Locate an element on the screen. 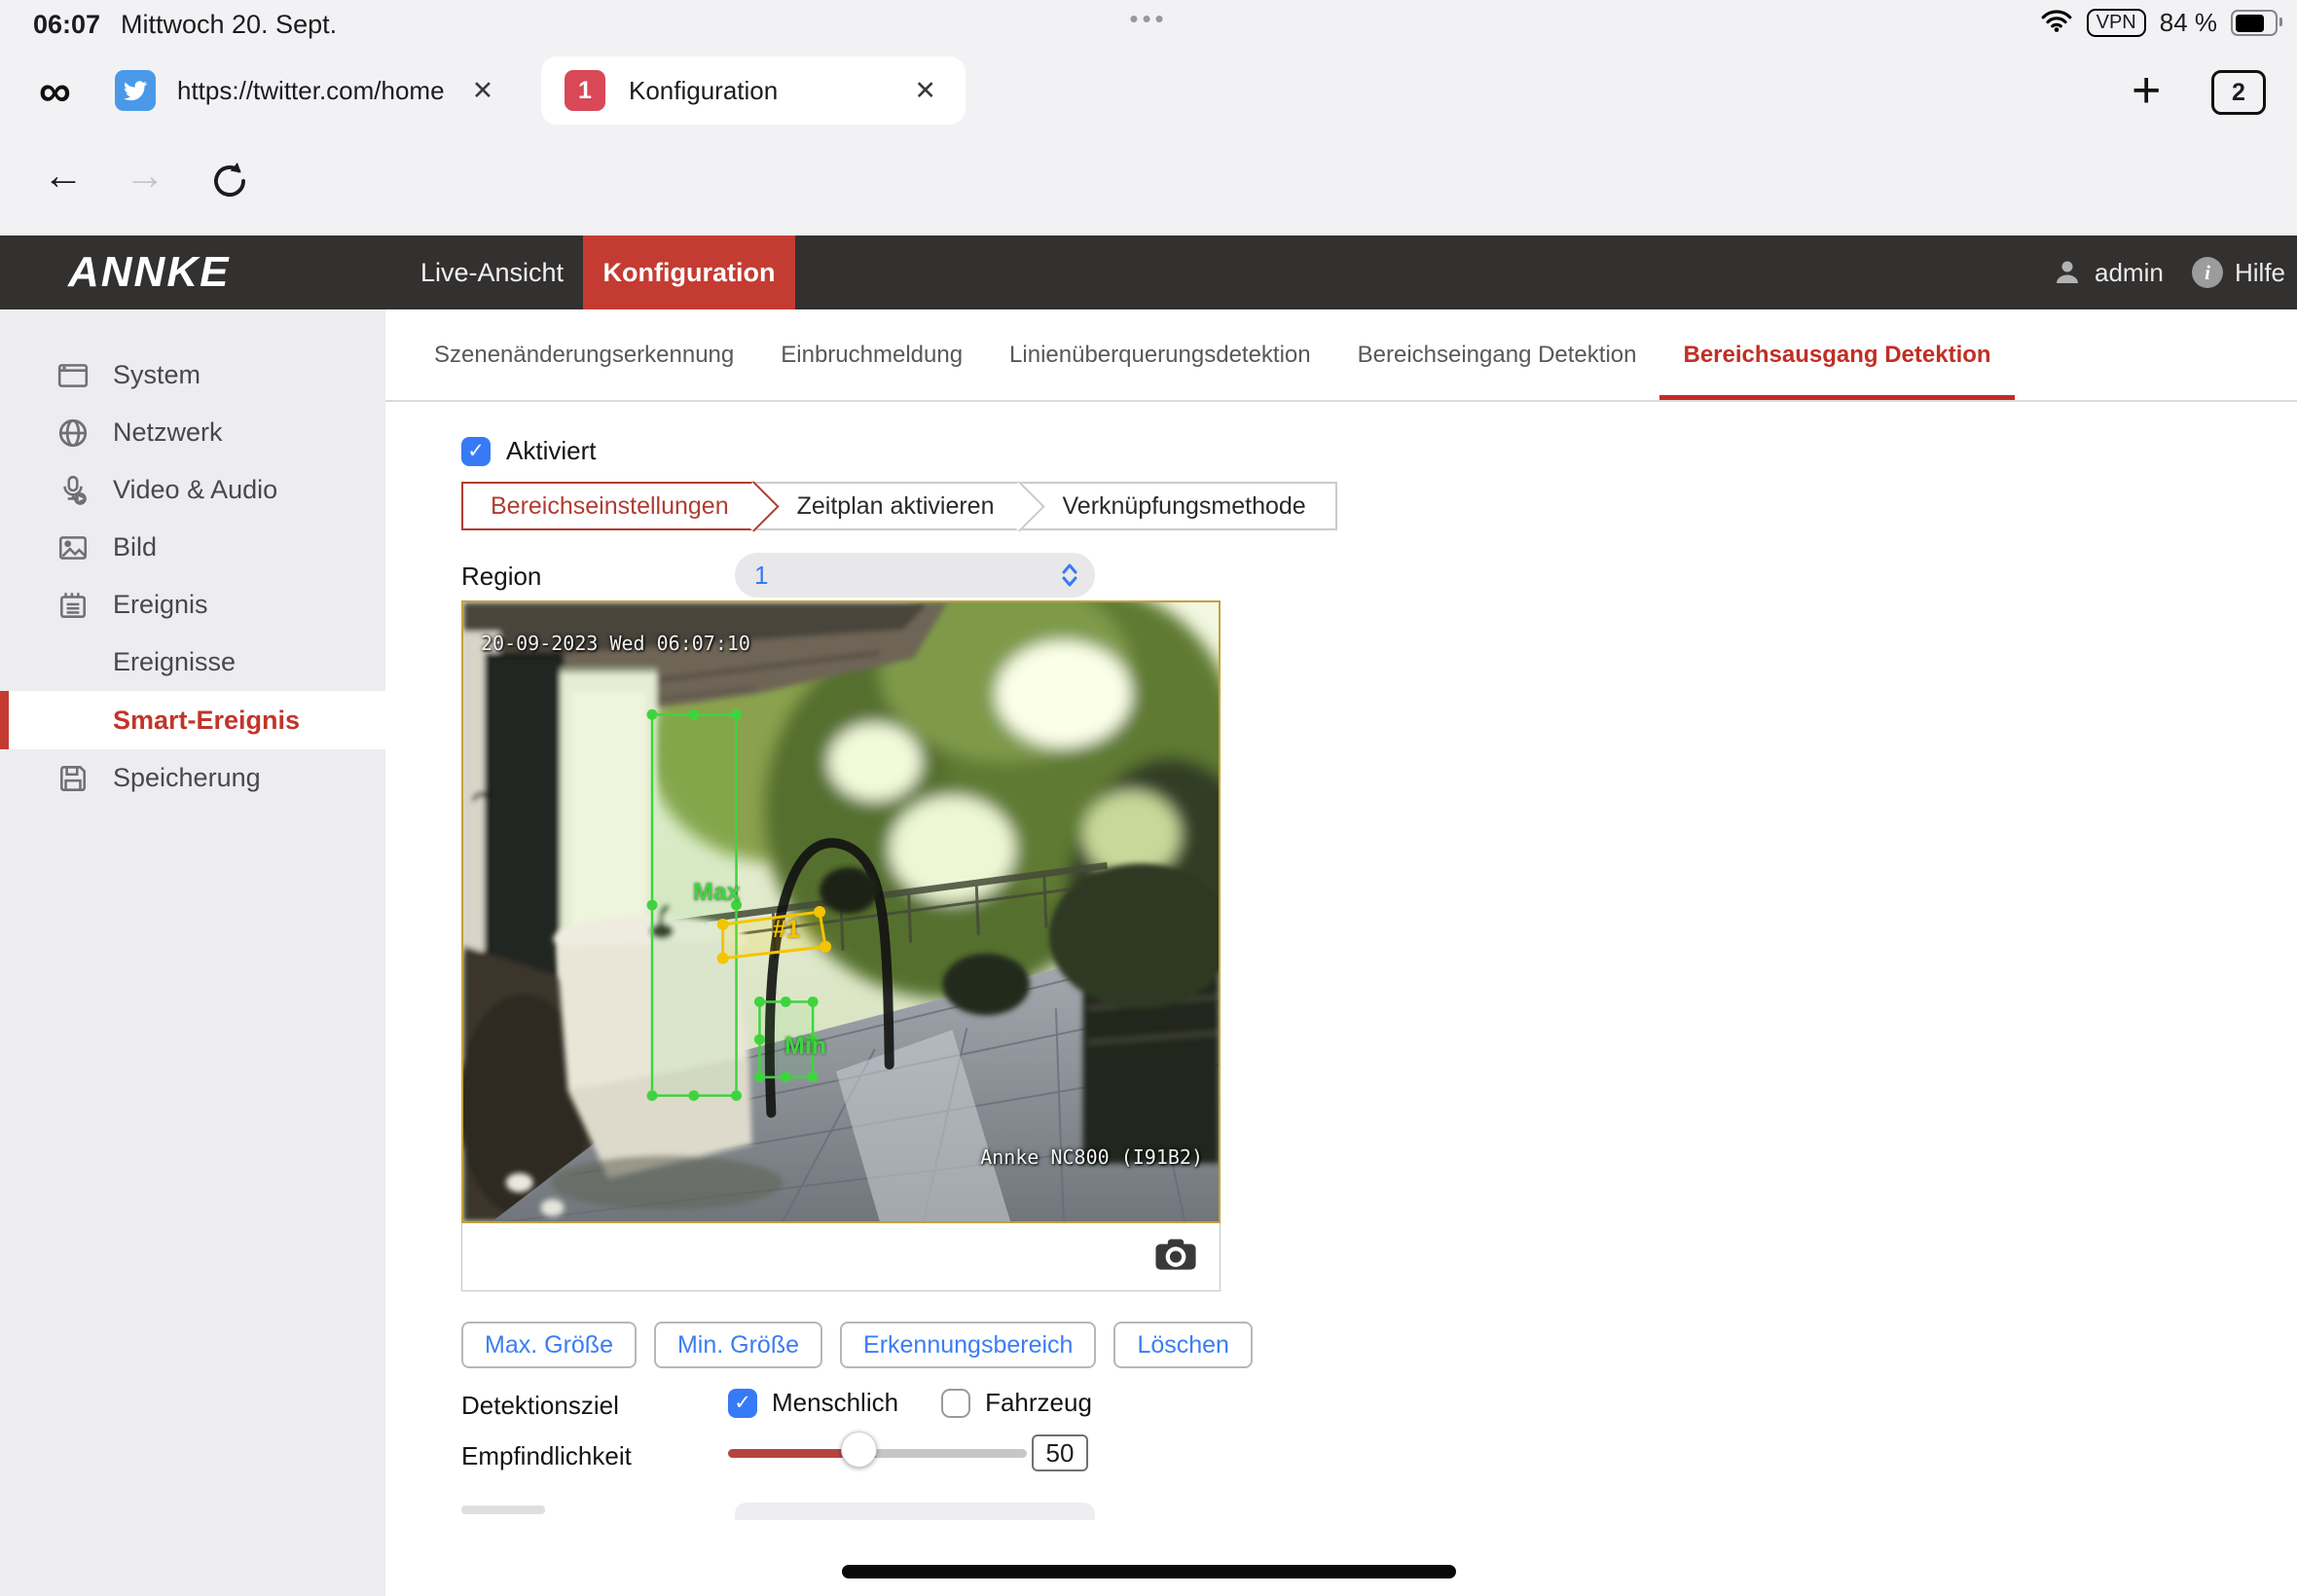  enabled-row: Aktiviert is located at coordinates (528, 451).